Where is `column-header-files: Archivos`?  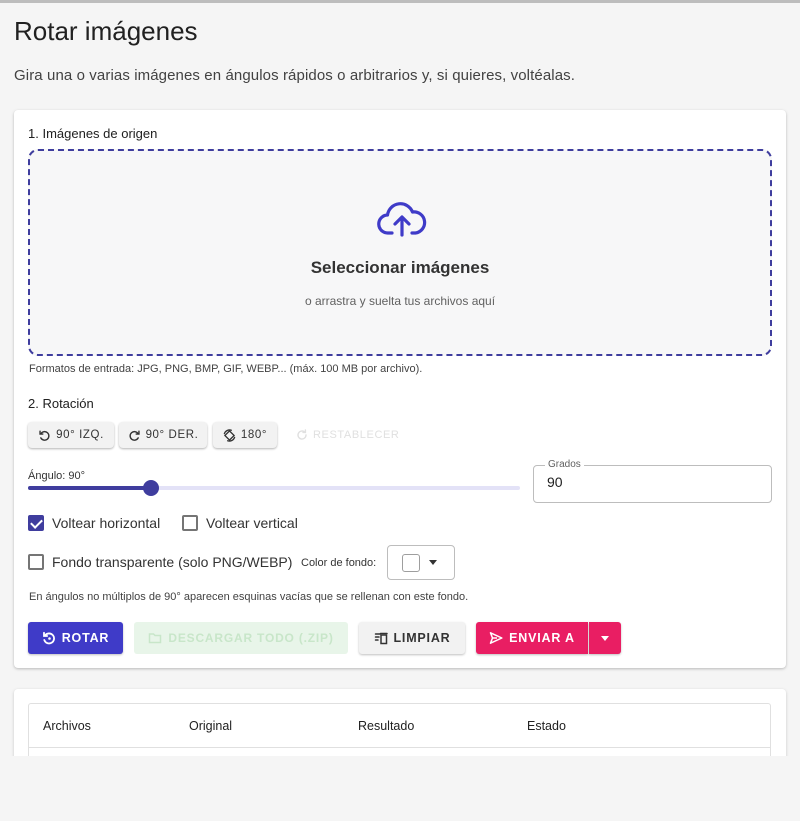
column-header-files: Archivos is located at coordinates (67, 726).